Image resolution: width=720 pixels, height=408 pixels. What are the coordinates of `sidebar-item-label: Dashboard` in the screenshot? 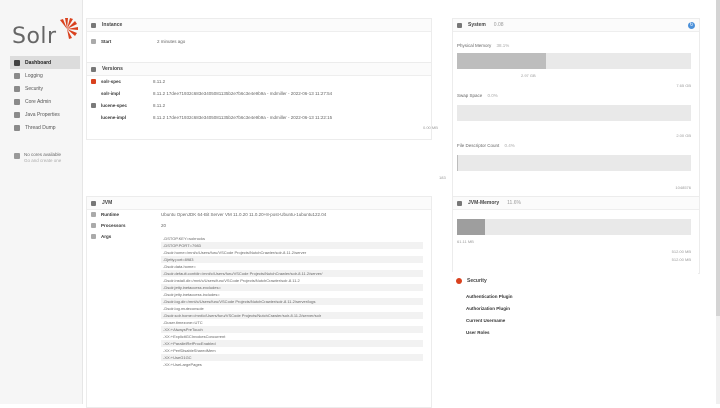 It's located at (38, 62).